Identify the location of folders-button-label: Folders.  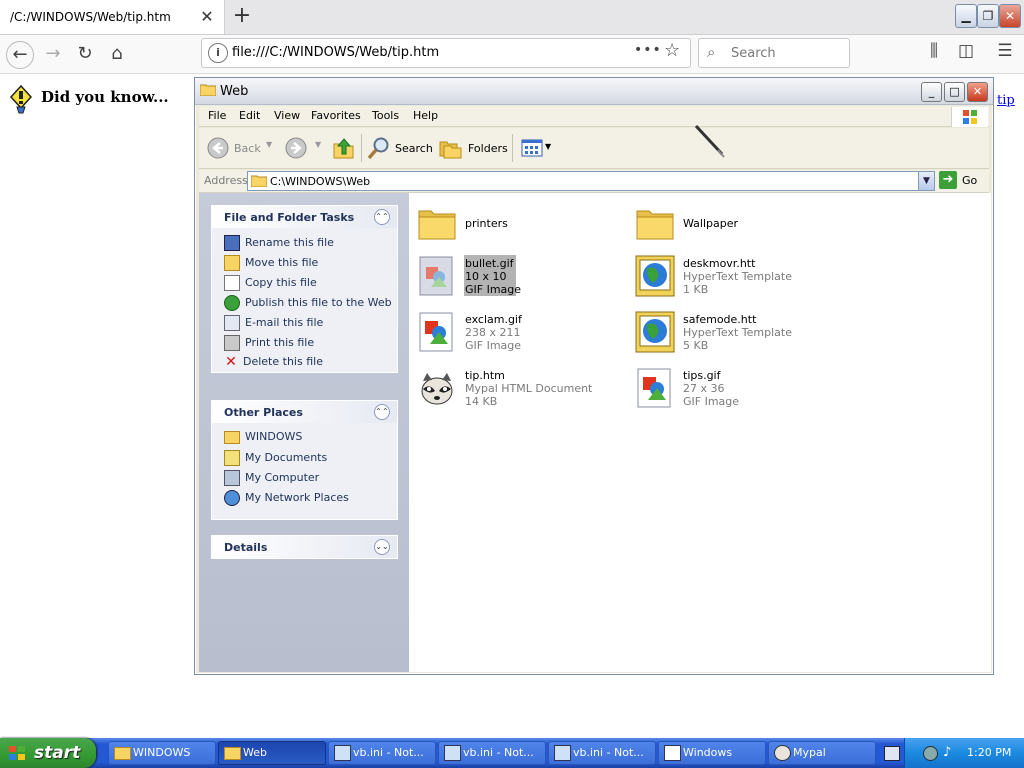
(488, 148).